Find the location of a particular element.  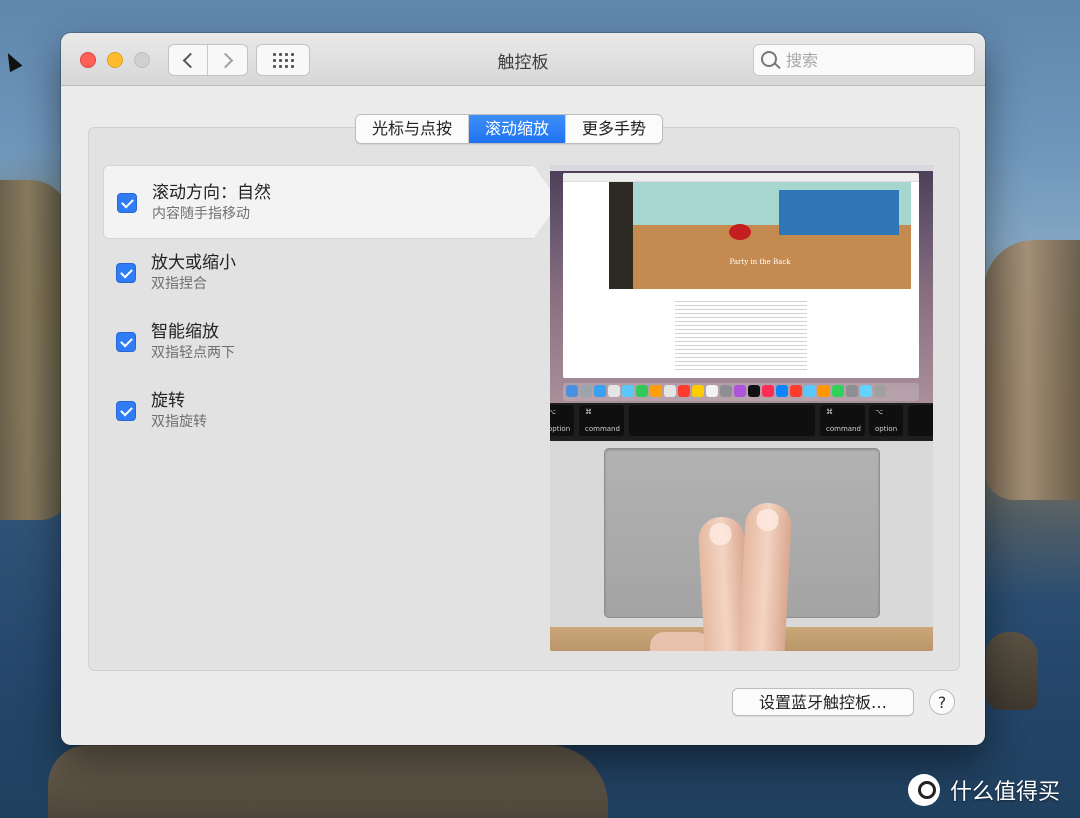

rotate-checkbox is located at coordinates (126, 411).